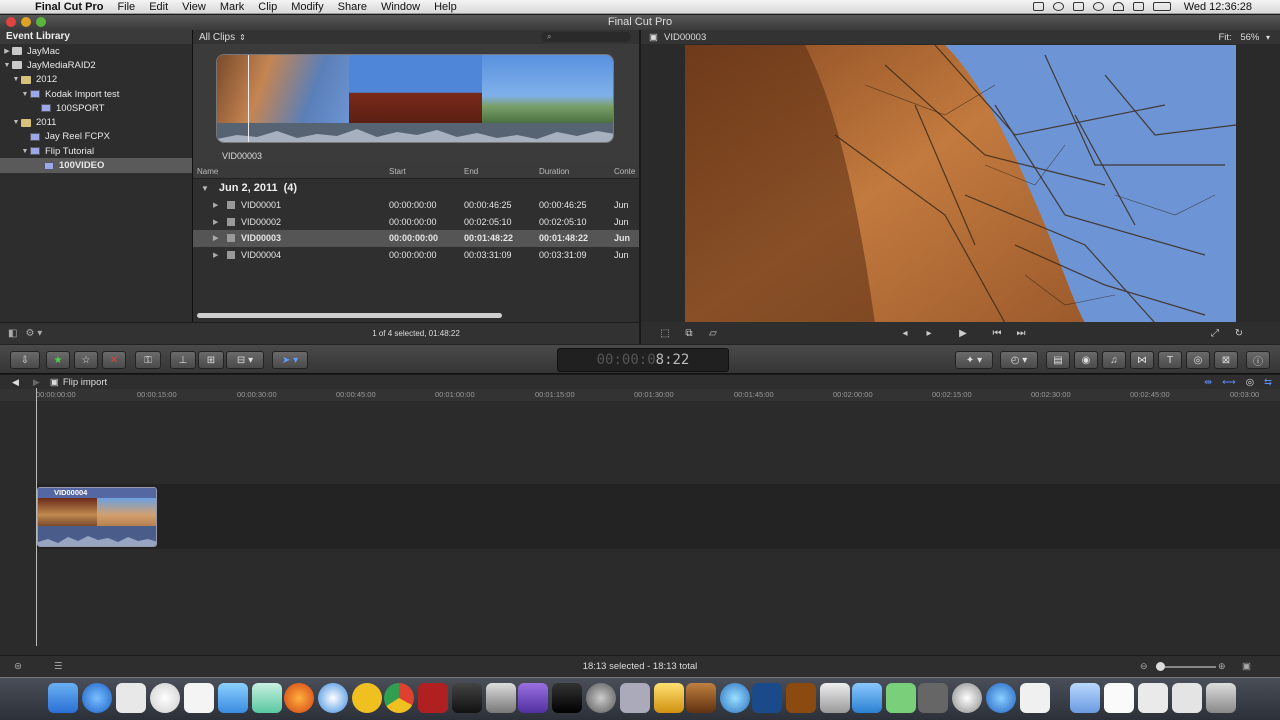 The width and height of the screenshot is (1280, 720). I want to click on menu-help: Help, so click(445, 7).